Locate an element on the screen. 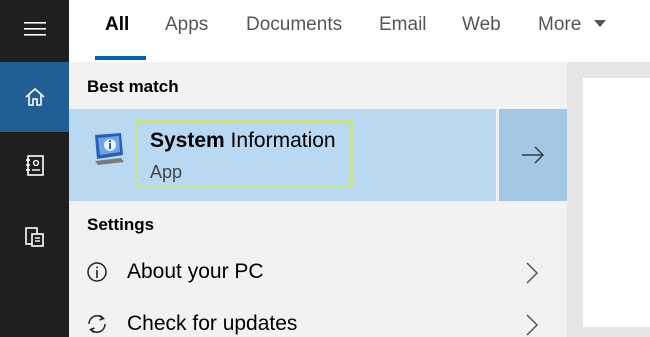  devices-icon is located at coordinates (34, 237).